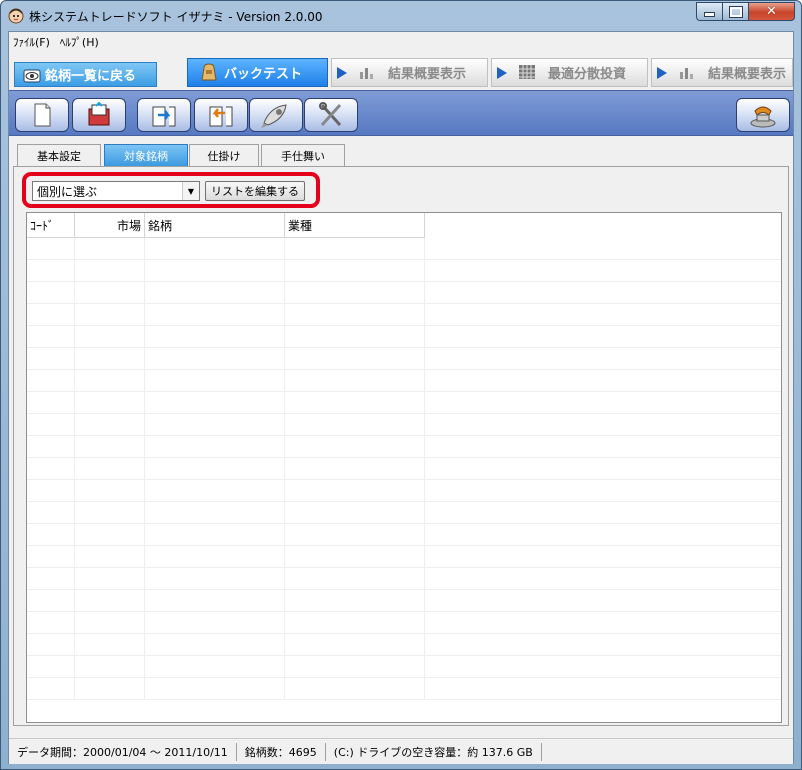  Describe the element at coordinates (355, 225) in the screenshot. I see `column-header-industry: 業種` at that location.